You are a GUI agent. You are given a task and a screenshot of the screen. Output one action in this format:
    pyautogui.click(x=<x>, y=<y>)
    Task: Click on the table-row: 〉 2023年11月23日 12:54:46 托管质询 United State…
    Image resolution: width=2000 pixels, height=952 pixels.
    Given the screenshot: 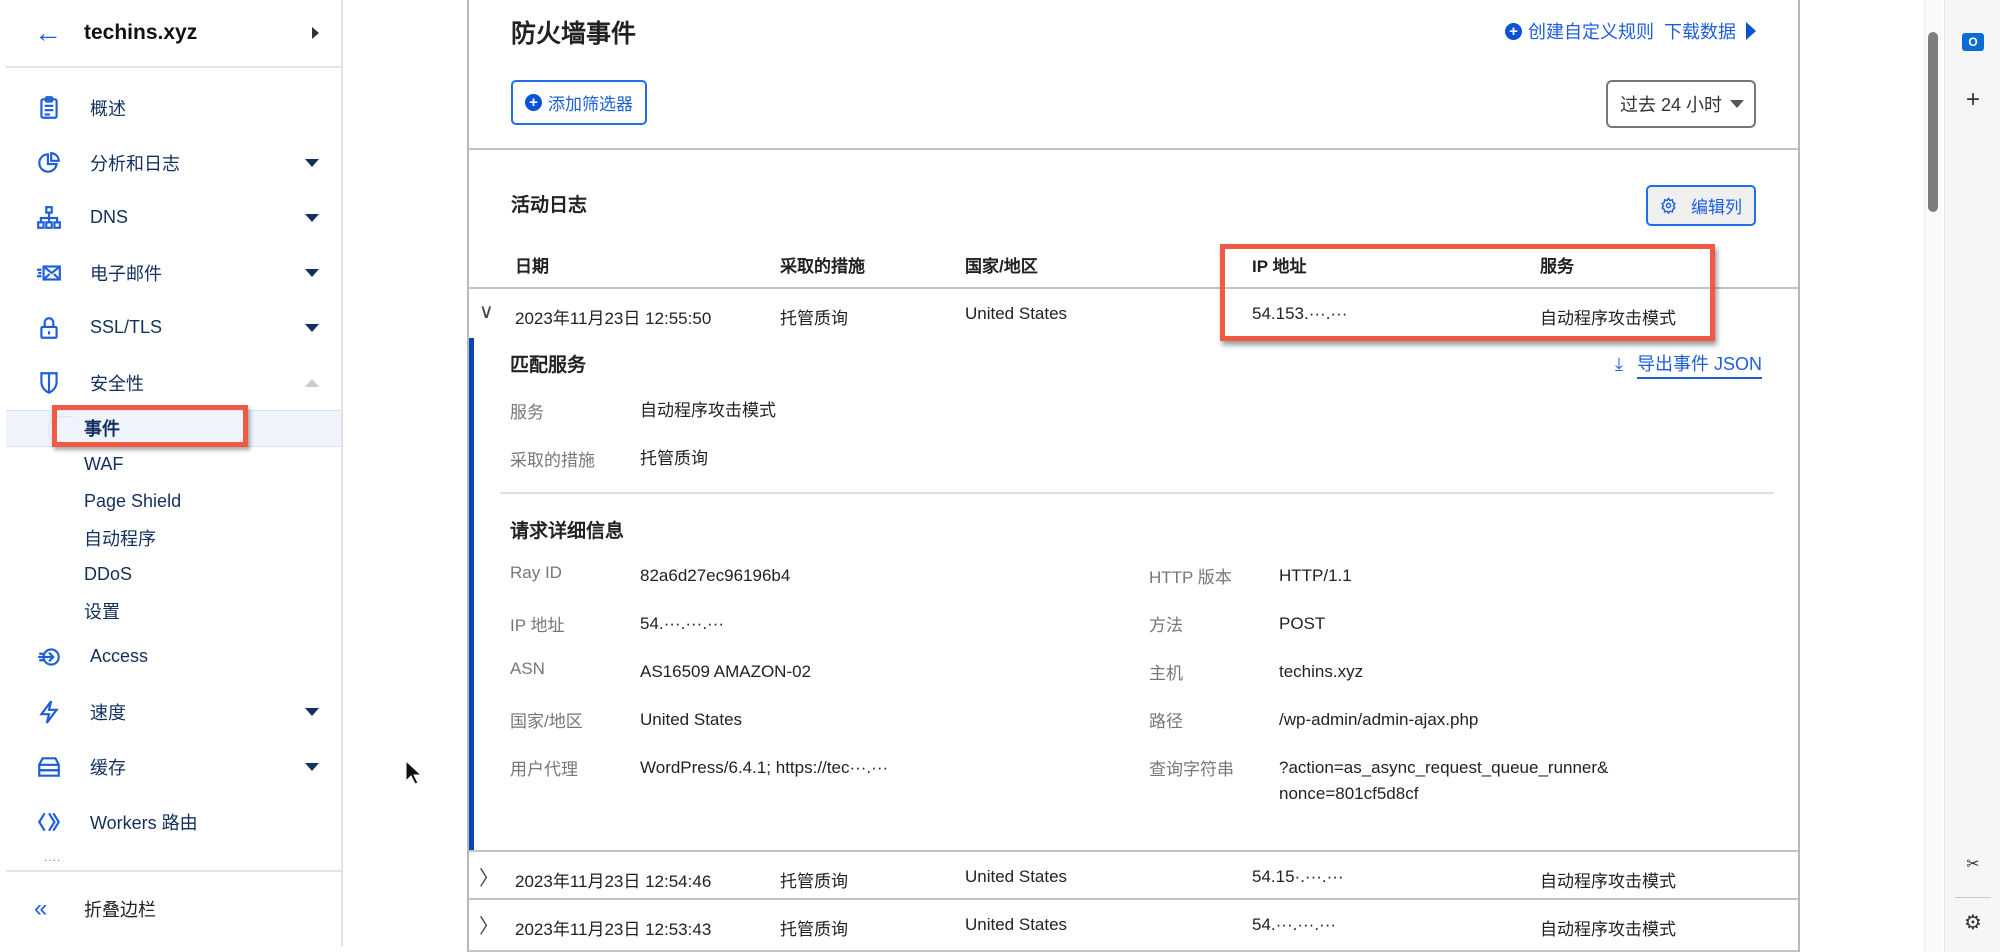 What is the action you would take?
    pyautogui.click(x=1133, y=875)
    